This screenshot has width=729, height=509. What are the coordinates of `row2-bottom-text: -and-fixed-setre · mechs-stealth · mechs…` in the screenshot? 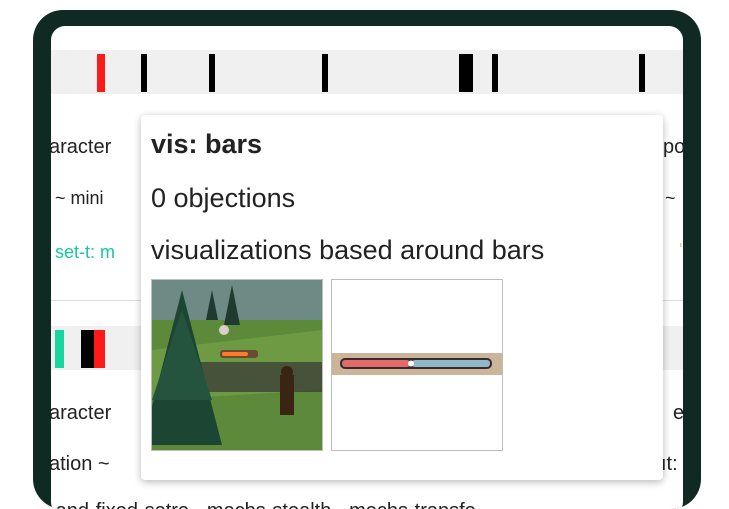 It's located at (263, 504).